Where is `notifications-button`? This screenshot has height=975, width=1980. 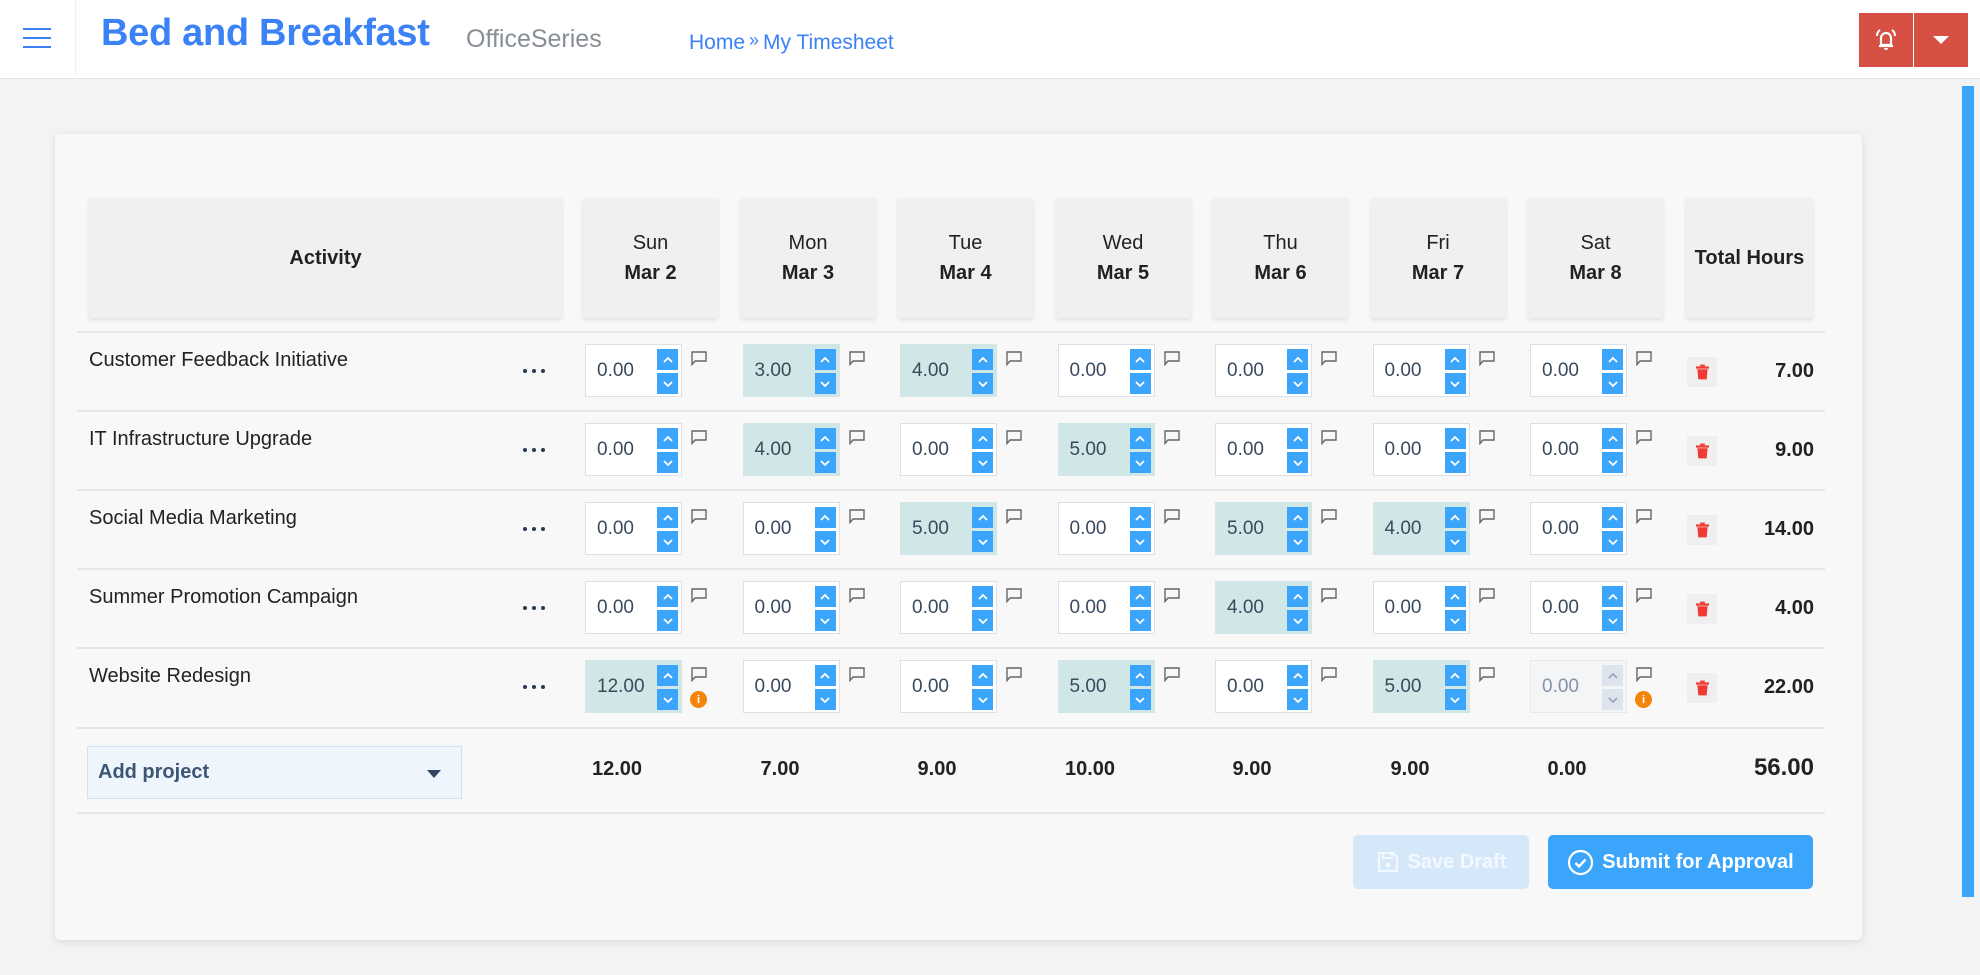 notifications-button is located at coordinates (1886, 40).